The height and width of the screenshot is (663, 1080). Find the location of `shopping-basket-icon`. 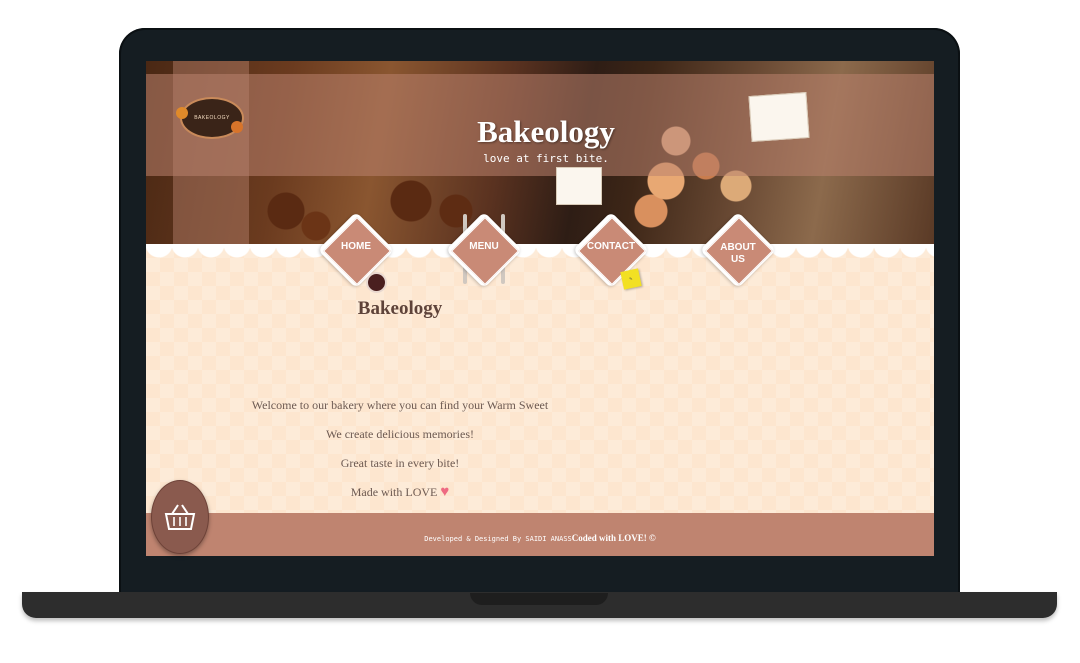

shopping-basket-icon is located at coordinates (180, 517).